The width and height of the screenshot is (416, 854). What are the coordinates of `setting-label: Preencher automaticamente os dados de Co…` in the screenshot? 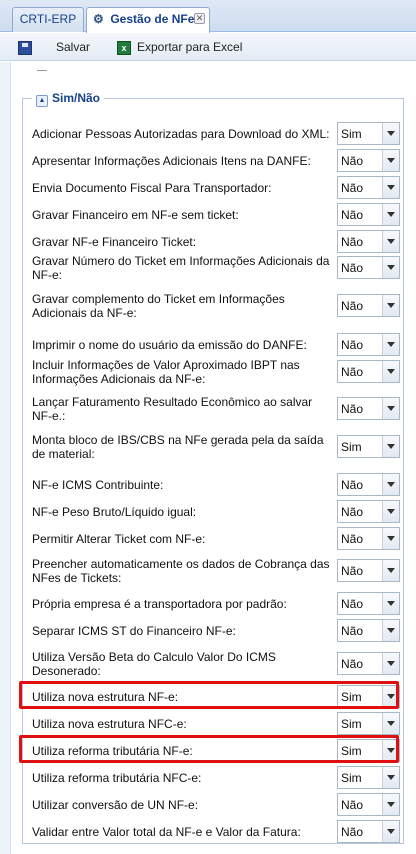 It's located at (181, 571).